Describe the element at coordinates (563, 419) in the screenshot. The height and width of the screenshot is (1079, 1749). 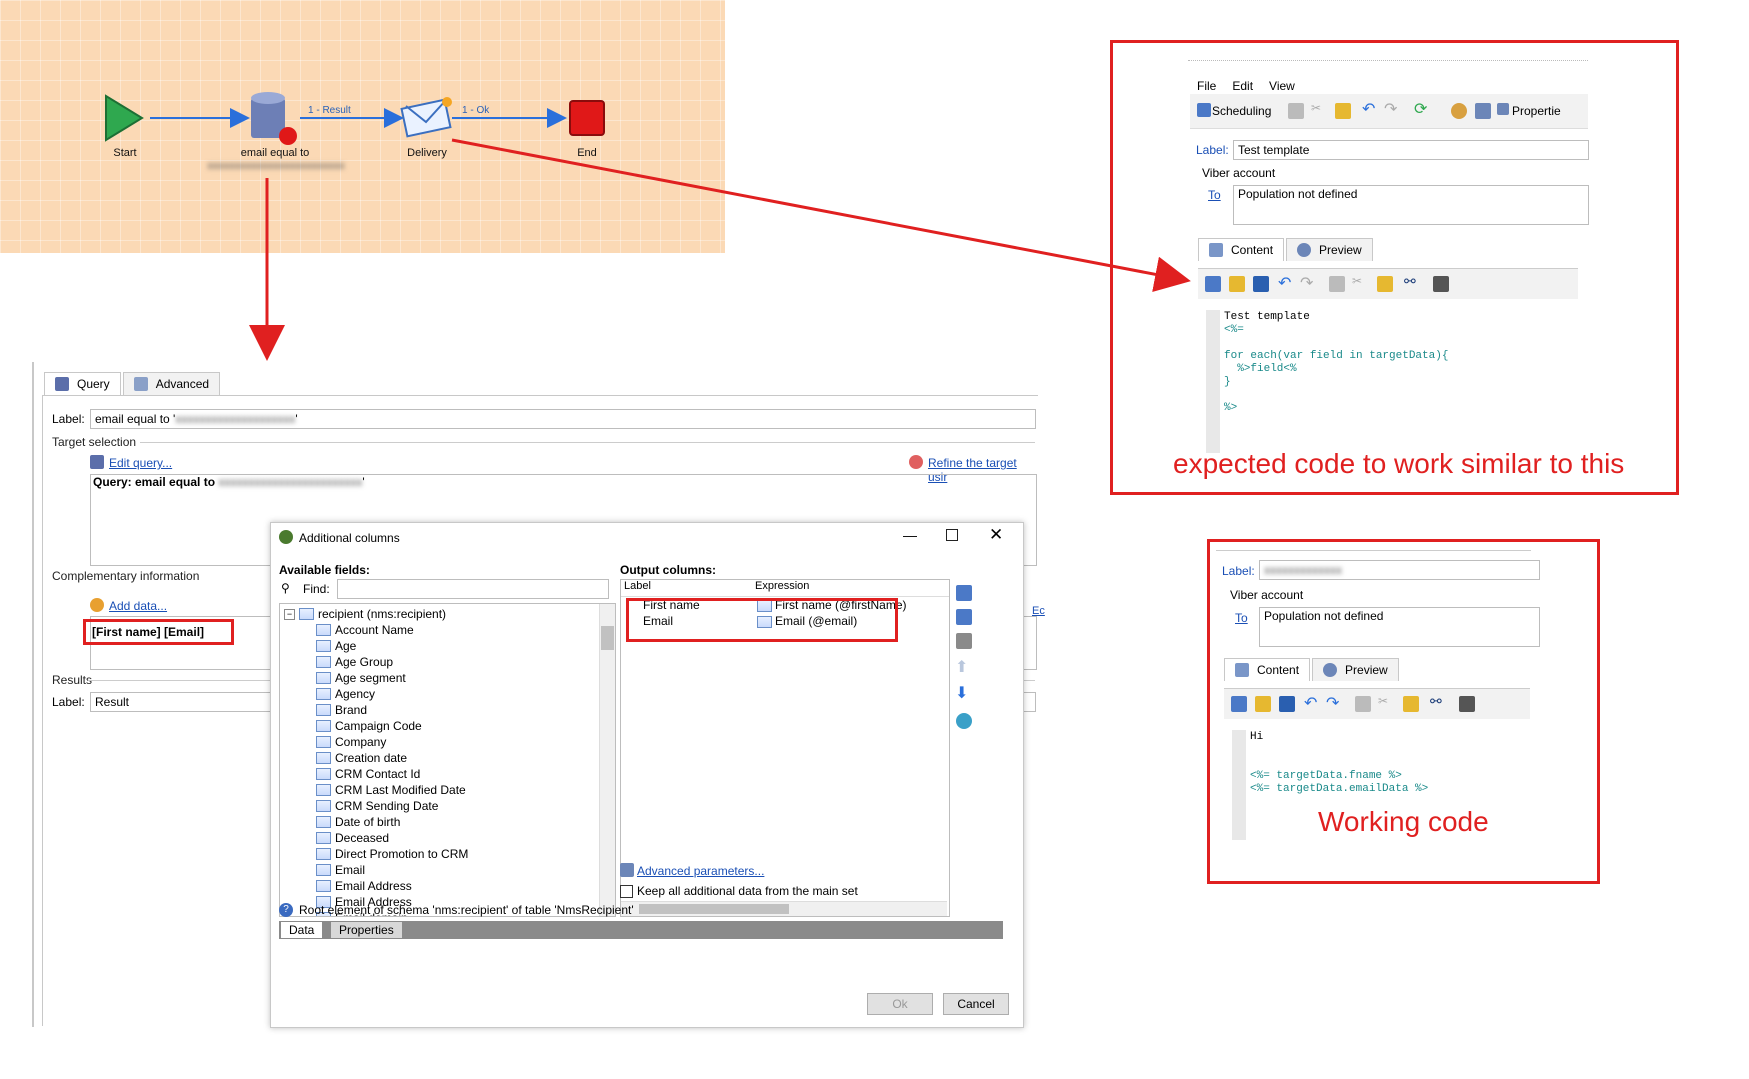
I see `query-label-field: email equal to 'xxxxxxxxxxxxxxxxxxxx'` at that location.